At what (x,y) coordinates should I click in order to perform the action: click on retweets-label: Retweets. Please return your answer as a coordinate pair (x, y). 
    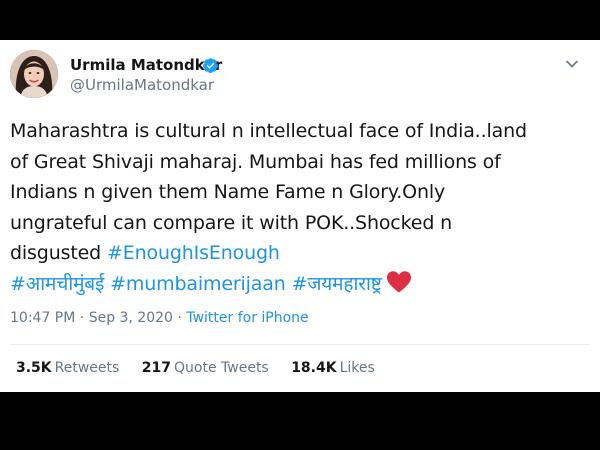
    Looking at the image, I should click on (87, 368).